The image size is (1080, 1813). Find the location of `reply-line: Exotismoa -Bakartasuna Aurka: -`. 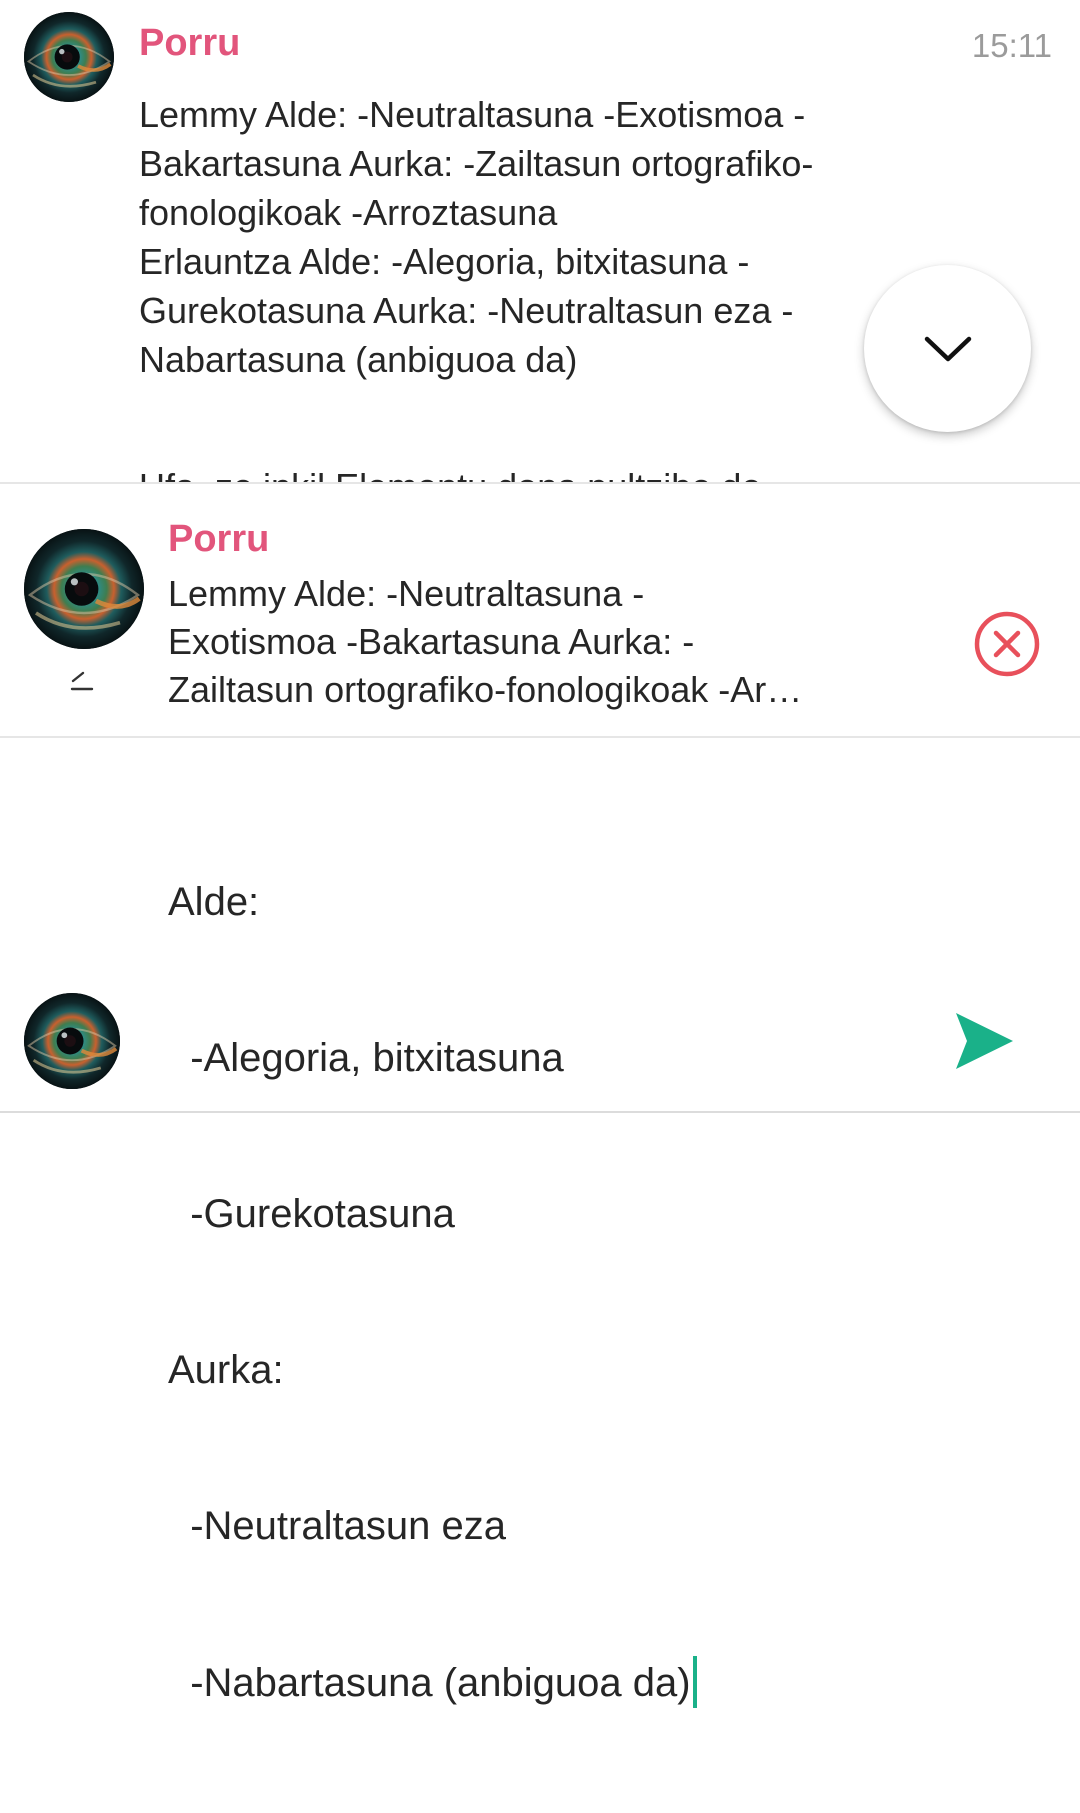

reply-line: Exotismoa -Bakartasuna Aurka: - is located at coordinates (431, 641).